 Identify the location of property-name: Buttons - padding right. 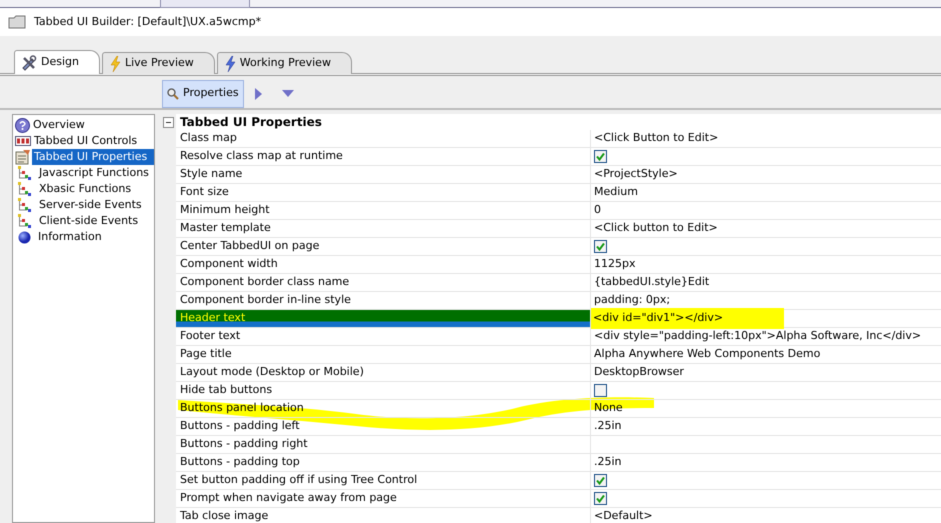
(383, 445).